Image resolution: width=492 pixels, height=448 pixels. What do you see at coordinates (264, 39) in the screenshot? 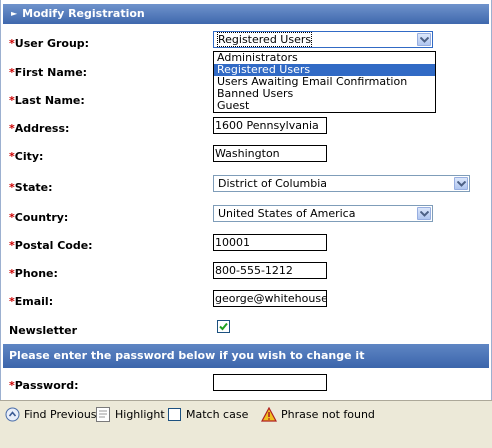
I see `user-group-value: Registered Users` at bounding box center [264, 39].